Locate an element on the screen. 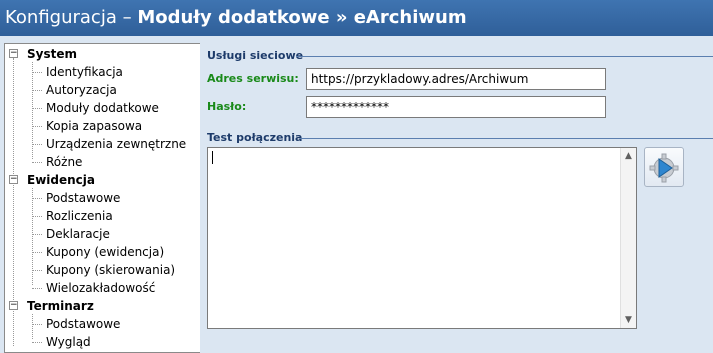  password-label: Hasło: is located at coordinates (227, 106).